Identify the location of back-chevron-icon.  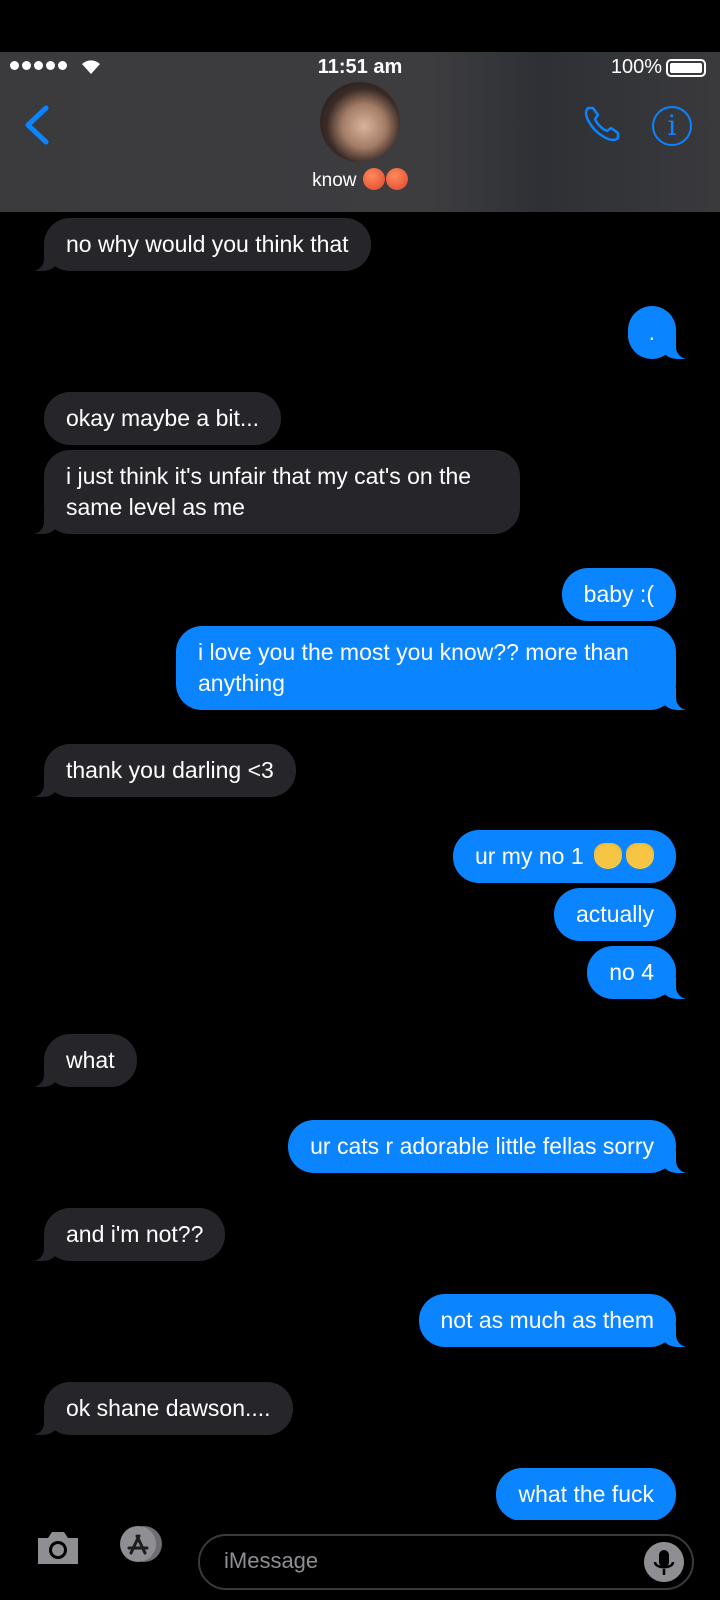
(37, 125).